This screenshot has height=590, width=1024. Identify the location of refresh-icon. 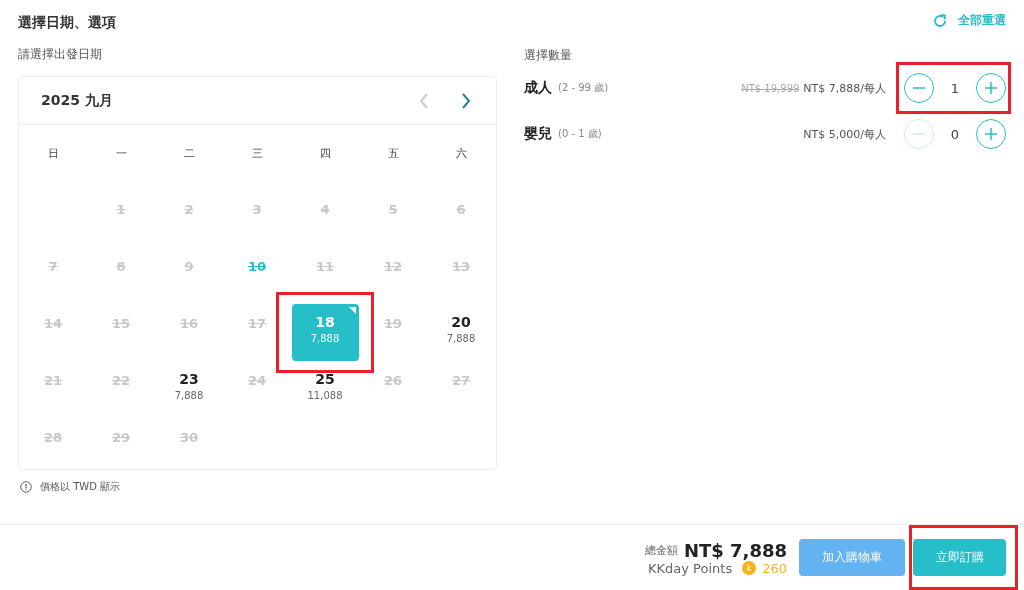
(940, 20).